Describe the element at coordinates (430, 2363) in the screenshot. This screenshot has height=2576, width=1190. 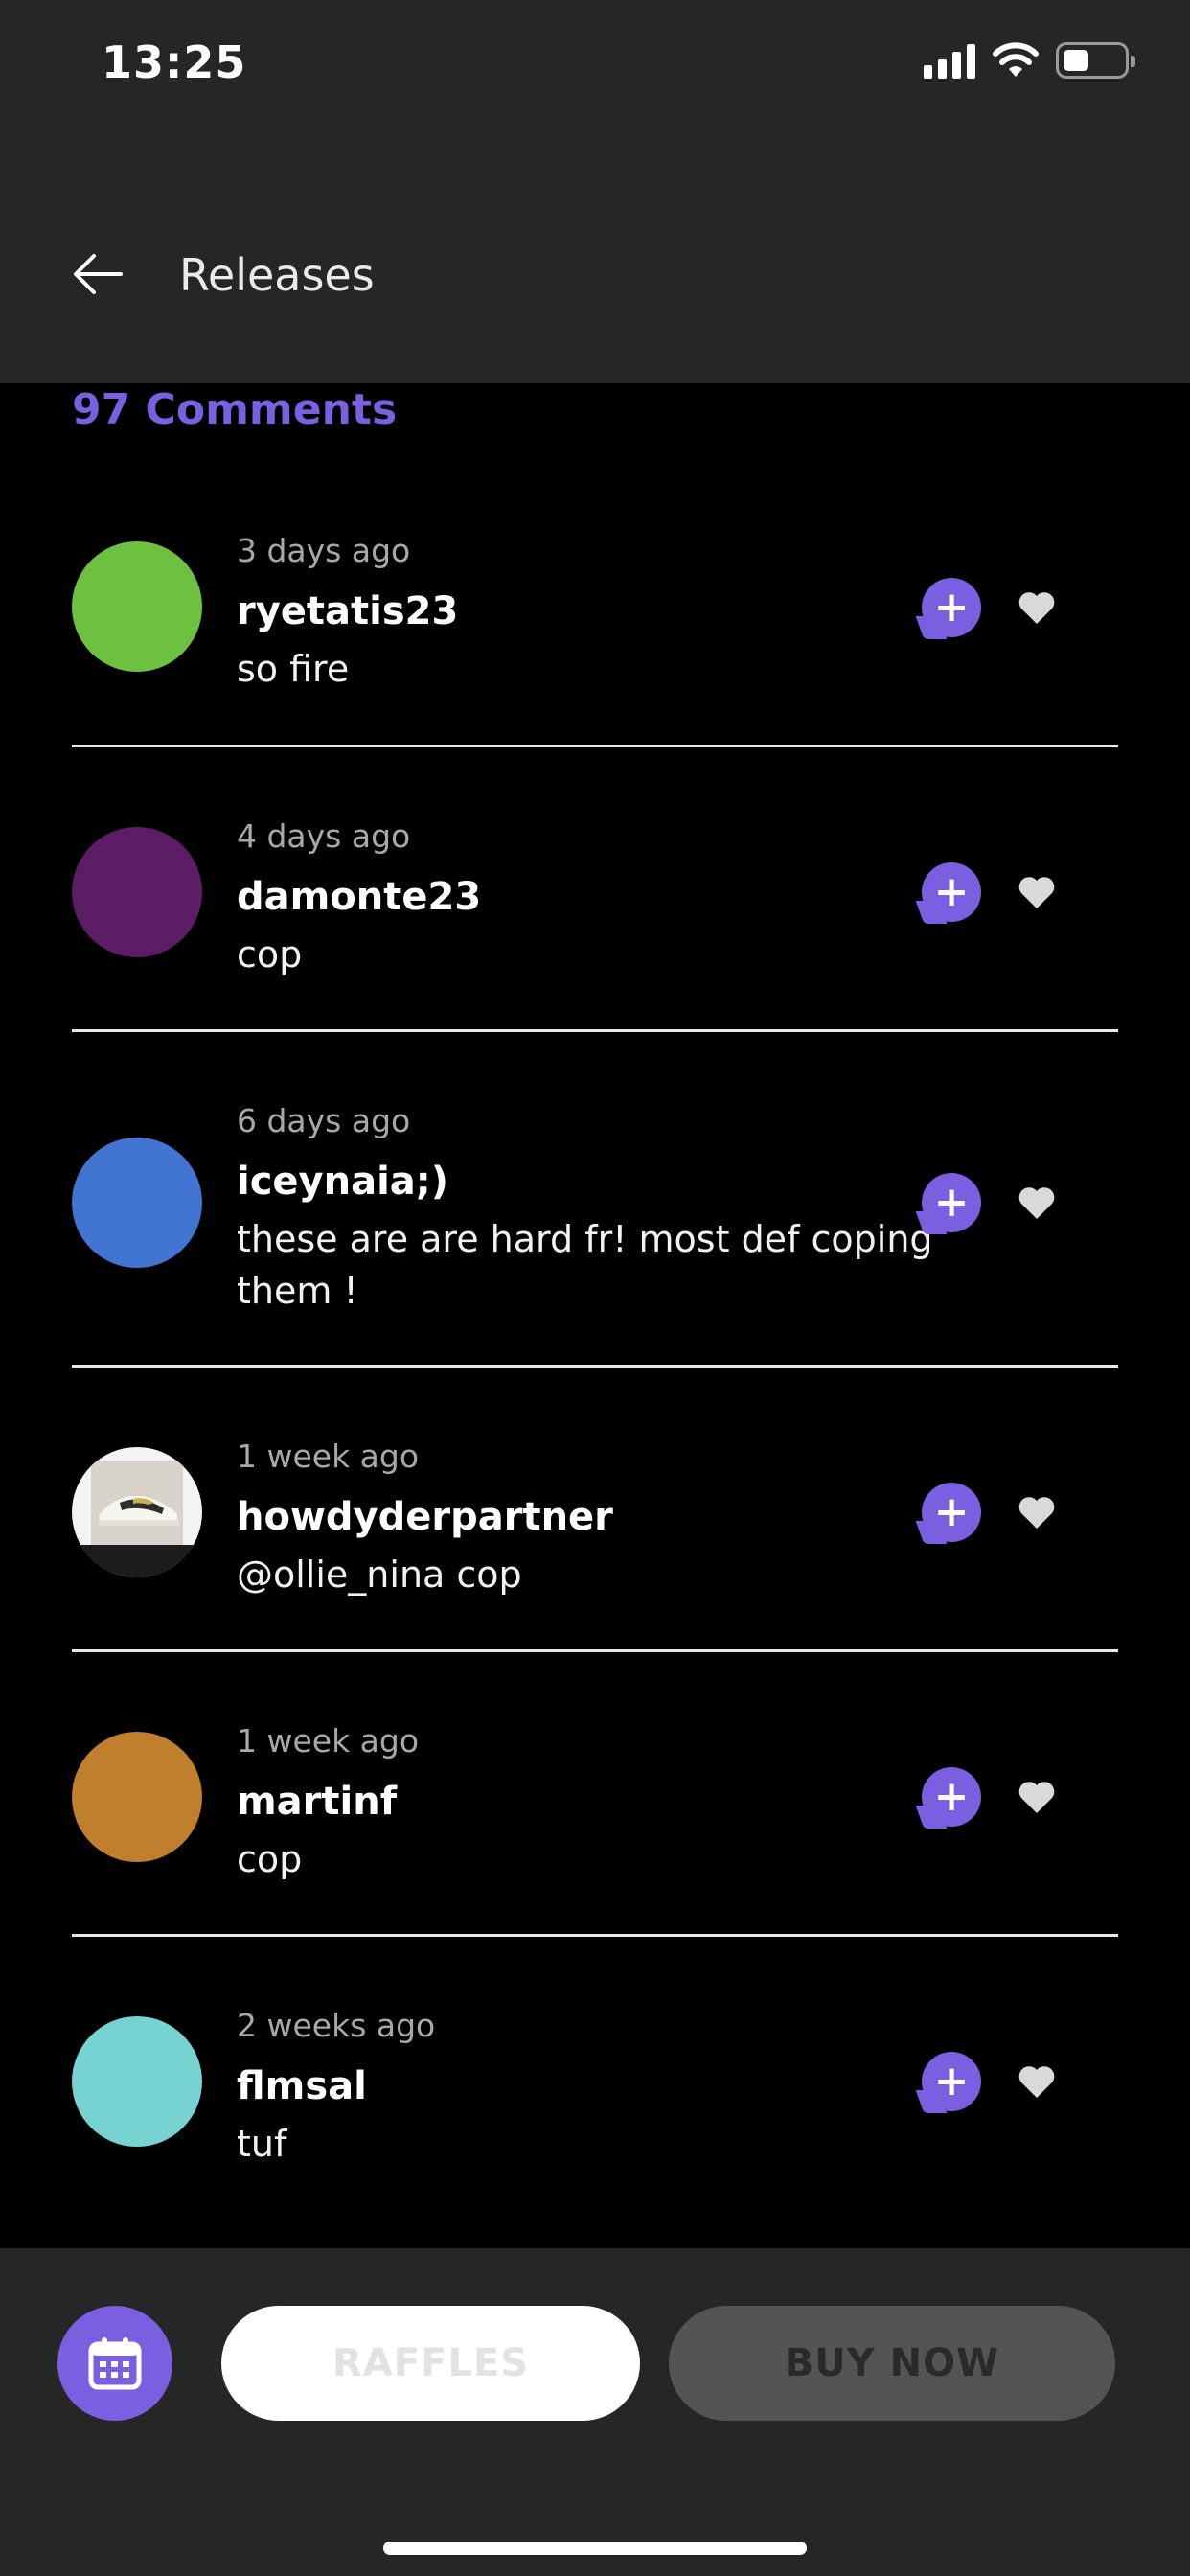
I see `raffles-button: RAFFLES` at that location.